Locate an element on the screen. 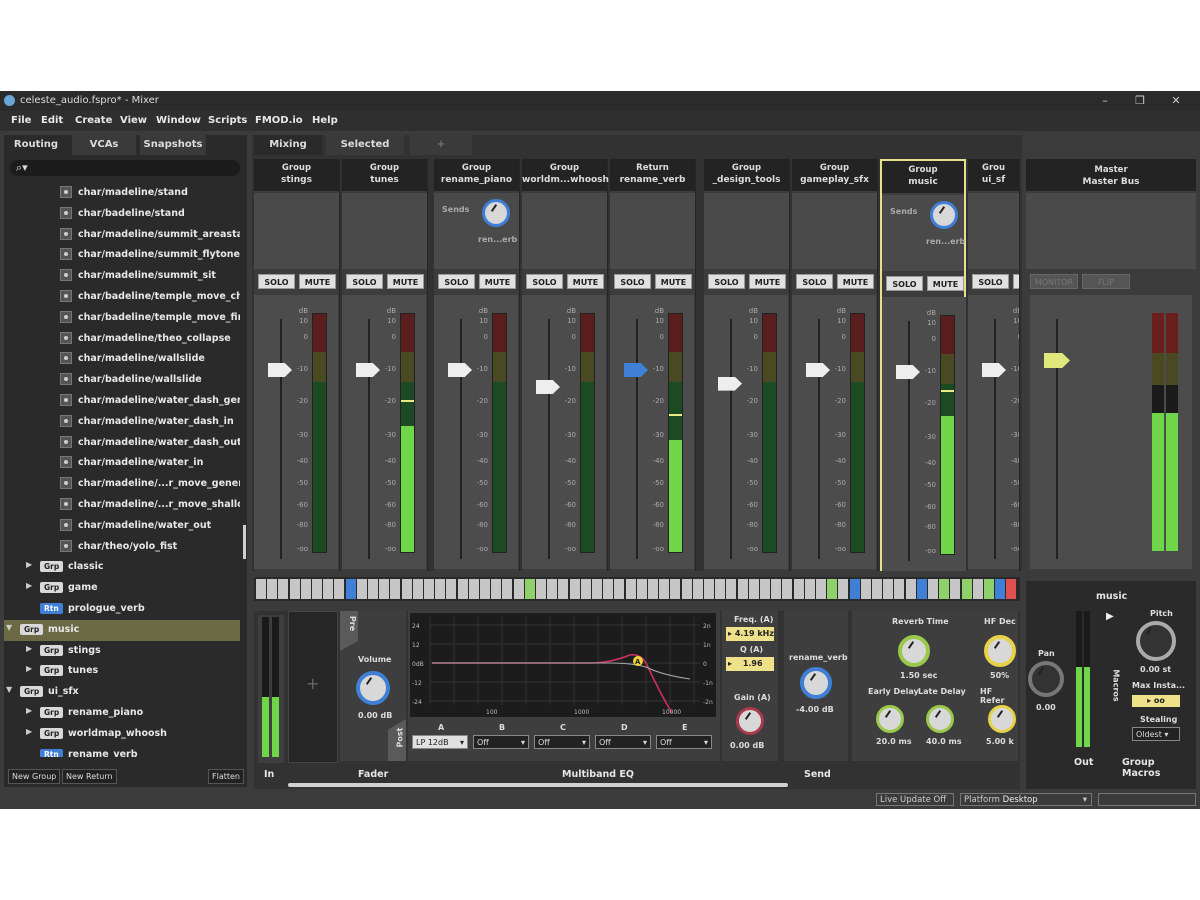 The width and height of the screenshot is (1200, 900). platform-select: Platform Desktop ▾ is located at coordinates (1026, 799).